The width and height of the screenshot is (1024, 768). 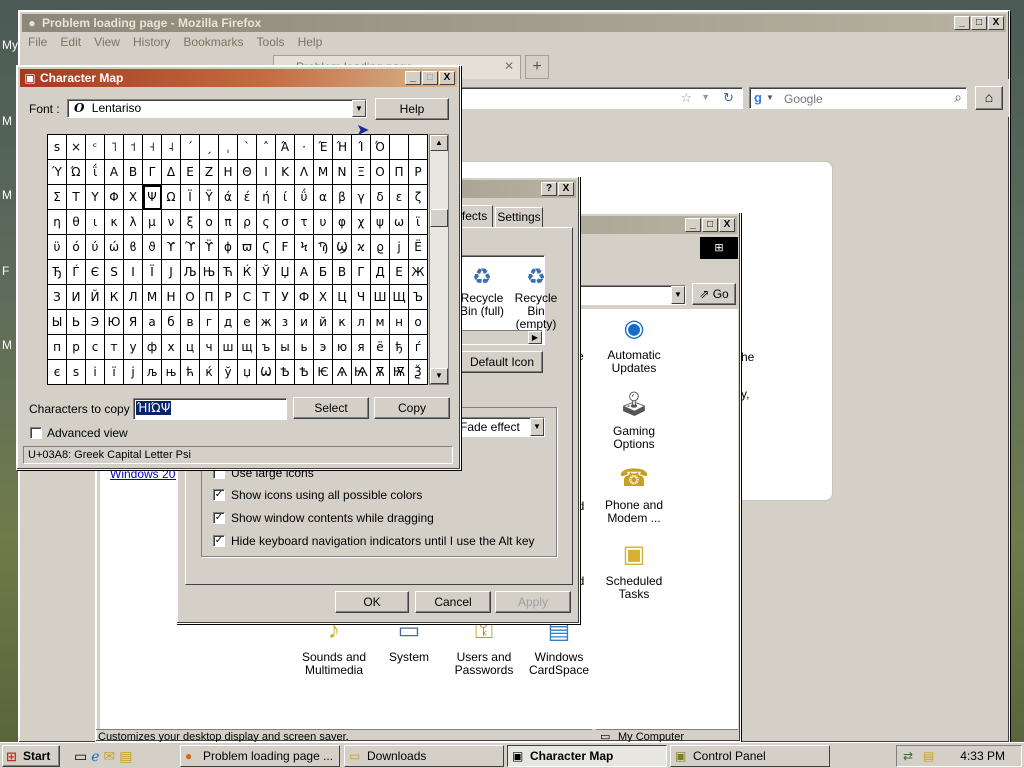 What do you see at coordinates (114, 147) in the screenshot?
I see `char-cell: ˥` at bounding box center [114, 147].